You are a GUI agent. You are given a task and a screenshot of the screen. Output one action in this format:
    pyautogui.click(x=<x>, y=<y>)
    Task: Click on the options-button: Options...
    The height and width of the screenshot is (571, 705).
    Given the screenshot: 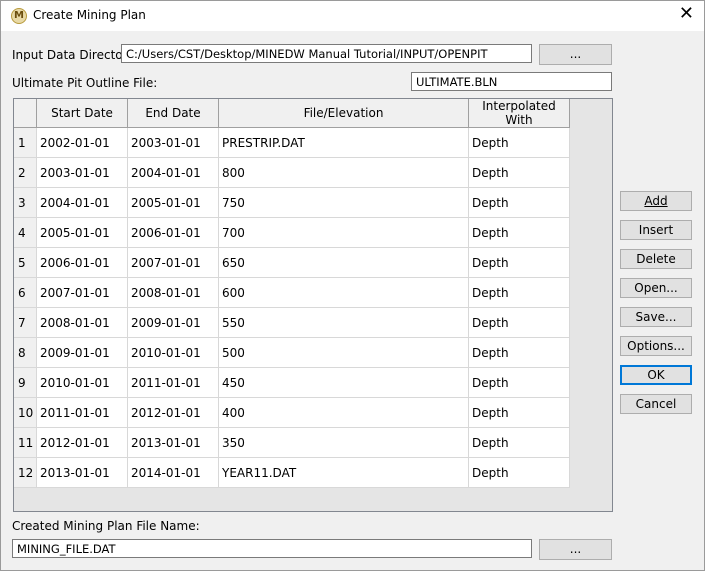 What is the action you would take?
    pyautogui.click(x=656, y=346)
    